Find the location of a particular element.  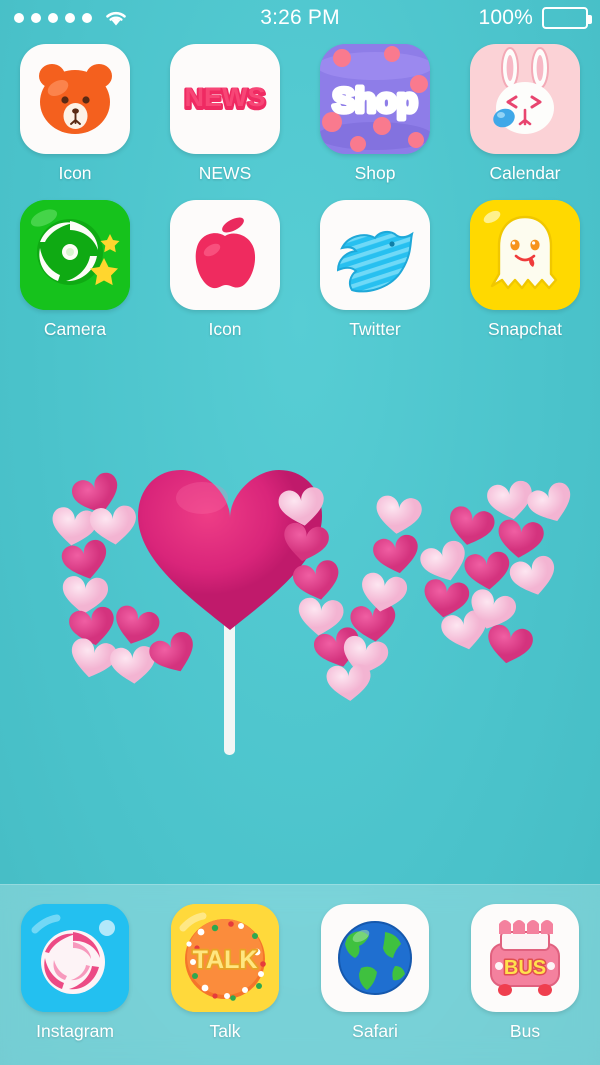

svg-text: NEWS is located at coordinates (225, 97).